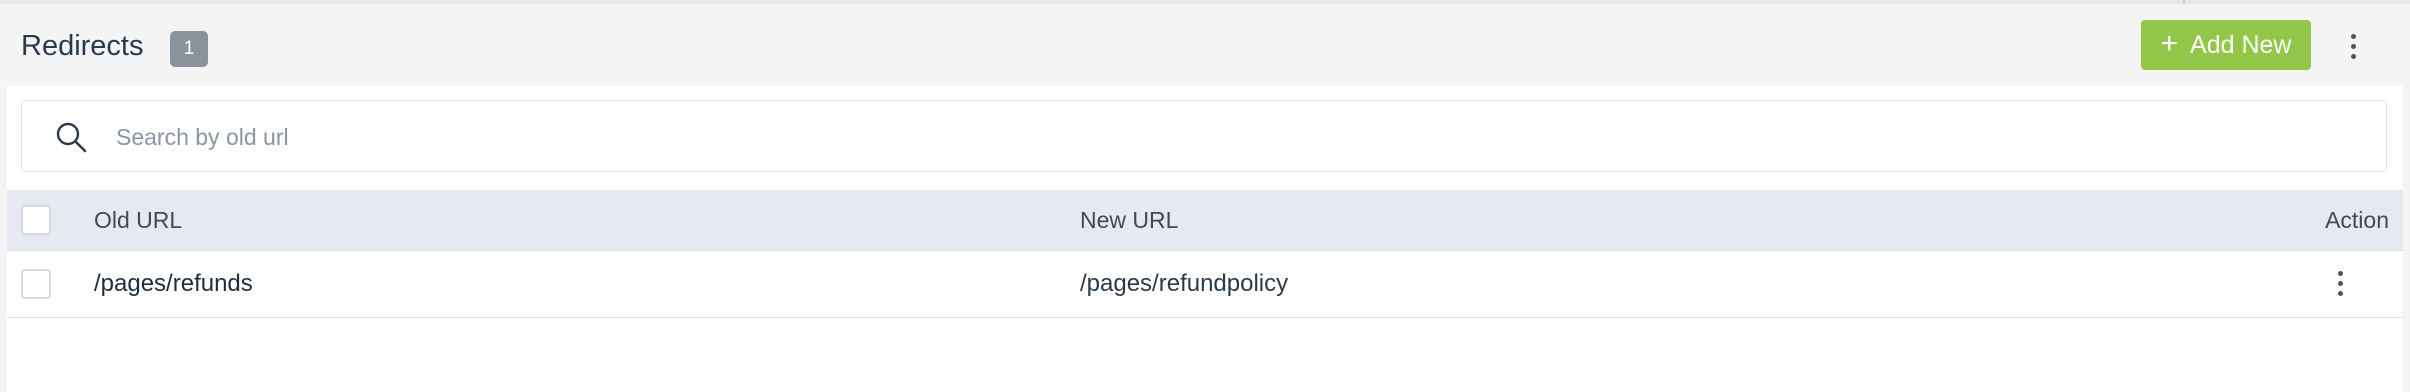  What do you see at coordinates (36, 284) in the screenshot?
I see `row-checkbox` at bounding box center [36, 284].